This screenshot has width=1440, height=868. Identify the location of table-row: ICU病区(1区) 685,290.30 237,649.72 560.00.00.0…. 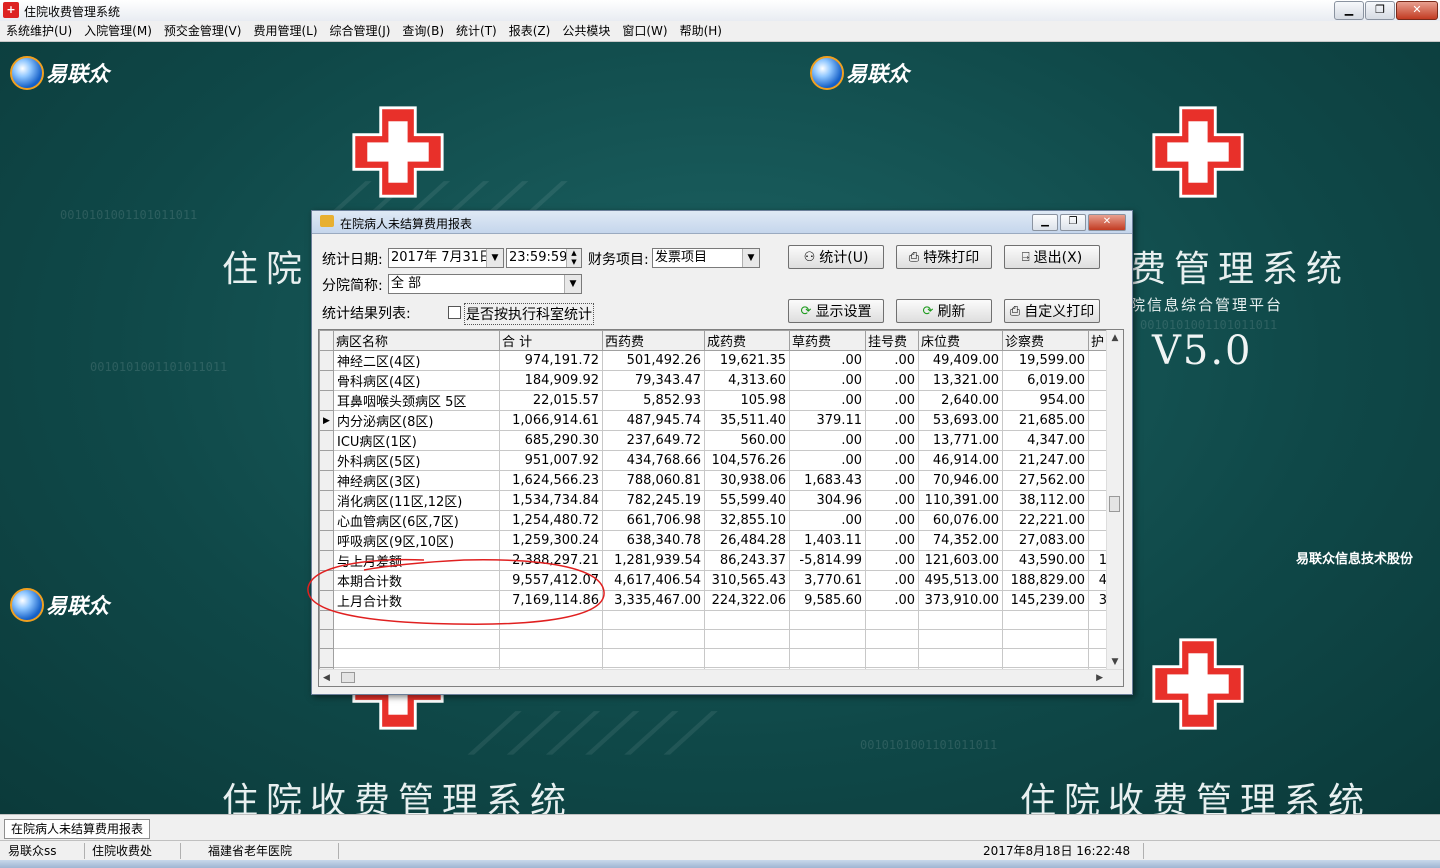
(715, 440).